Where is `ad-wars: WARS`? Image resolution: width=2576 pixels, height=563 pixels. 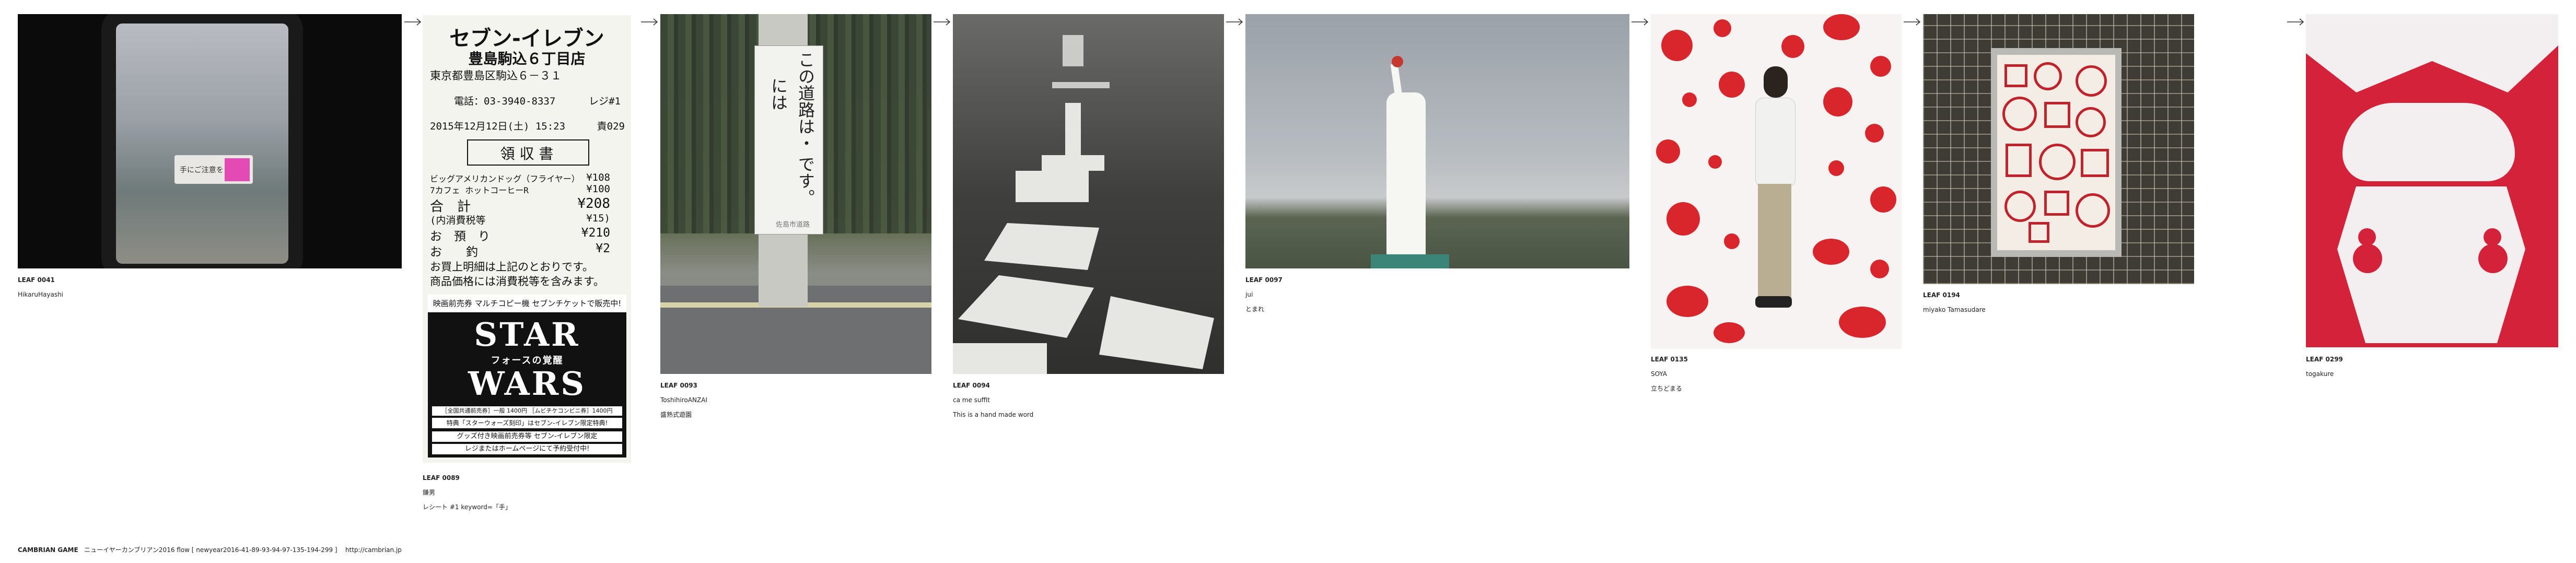
ad-wars: WARS is located at coordinates (527, 384).